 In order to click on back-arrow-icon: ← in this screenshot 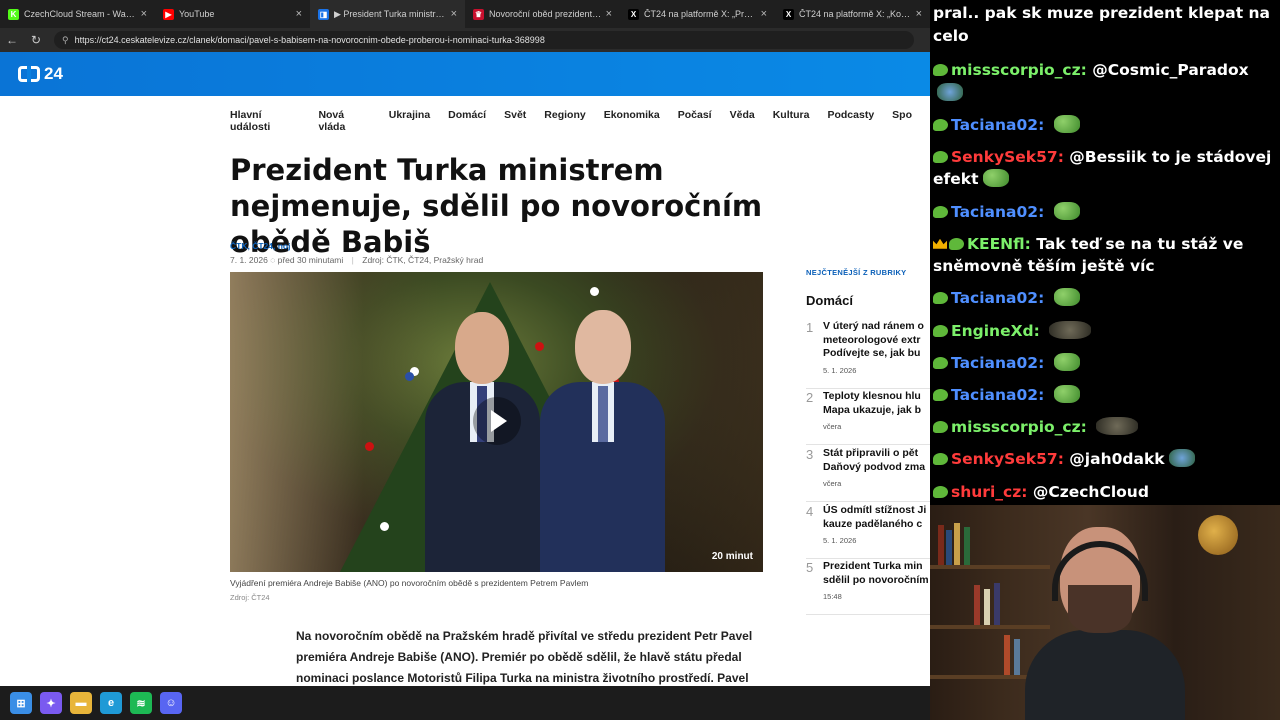, I will do `click(12, 40)`.